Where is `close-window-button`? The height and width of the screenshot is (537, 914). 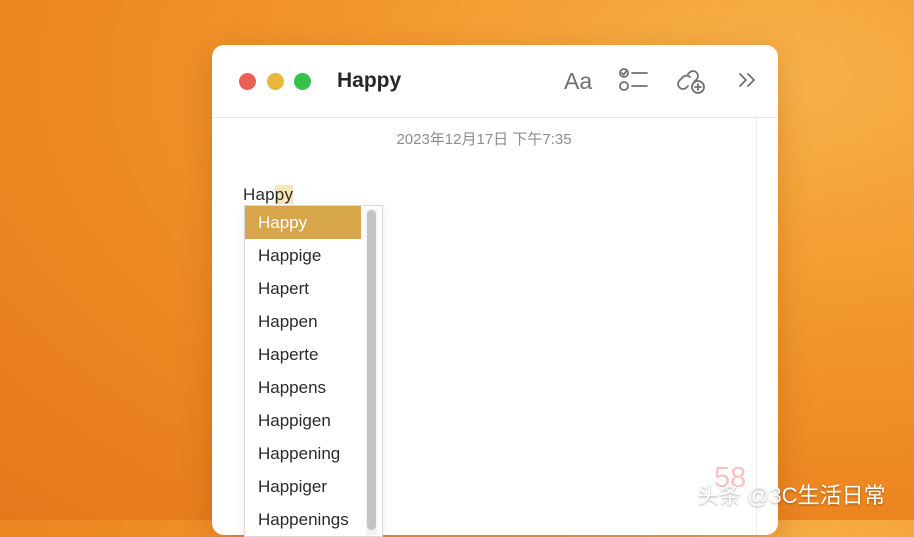
close-window-button is located at coordinates (247, 81).